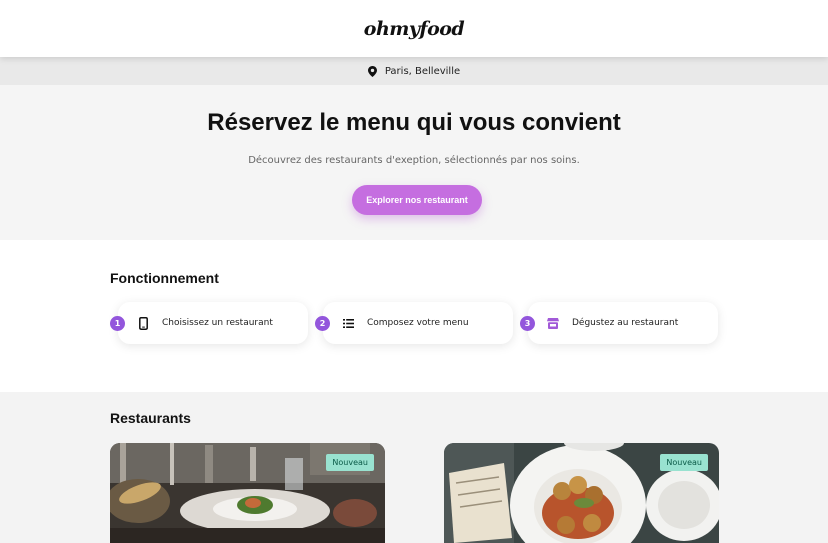  Describe the element at coordinates (372, 71) in the screenshot. I see `map-pin-icon` at that location.